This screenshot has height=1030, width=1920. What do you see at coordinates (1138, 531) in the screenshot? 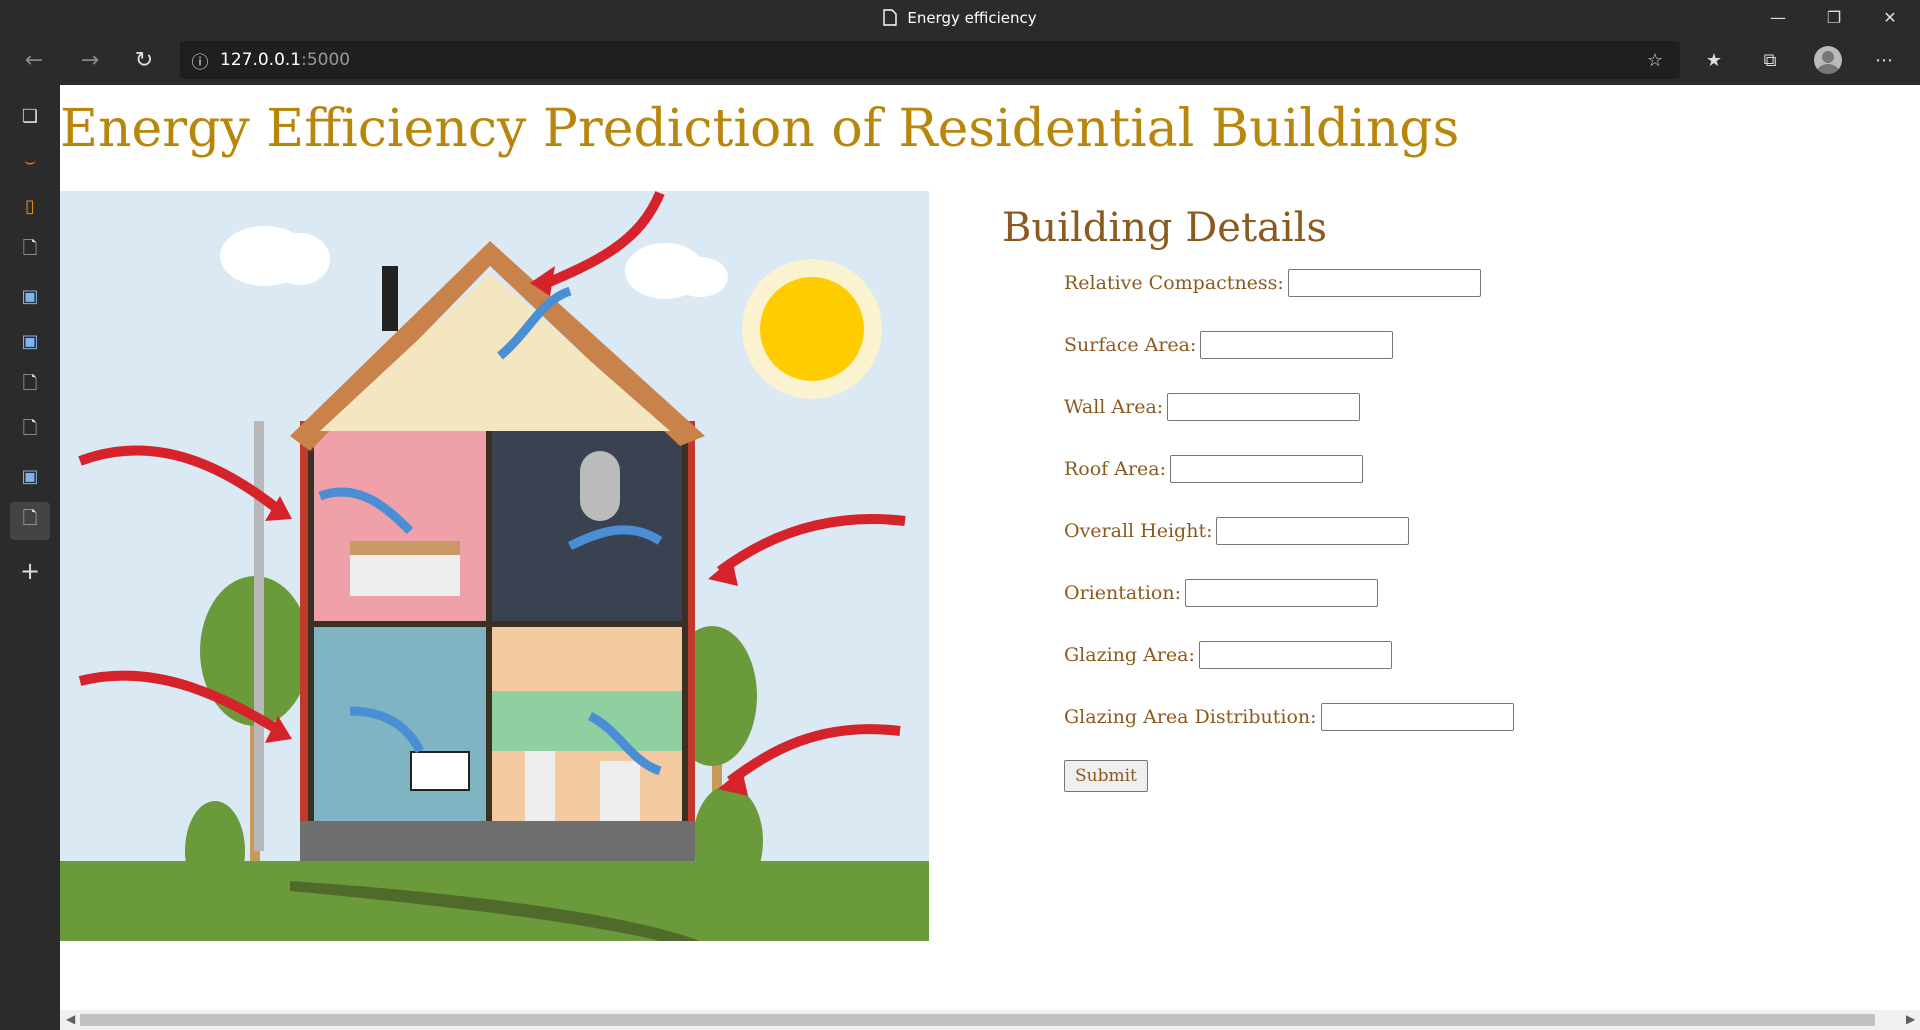
I see `field-label: Overall Height:` at bounding box center [1138, 531].